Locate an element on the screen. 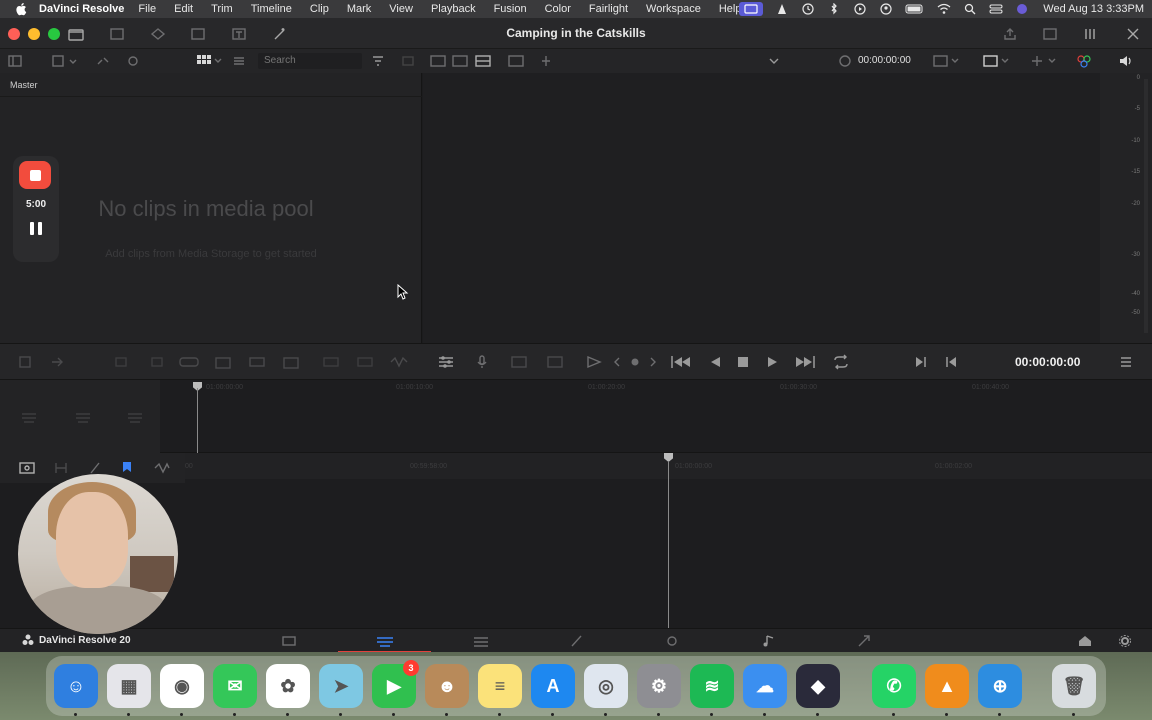 Image resolution: width=1152 pixels, height=720 pixels. screen-recorder-status-icon is located at coordinates (751, 9).